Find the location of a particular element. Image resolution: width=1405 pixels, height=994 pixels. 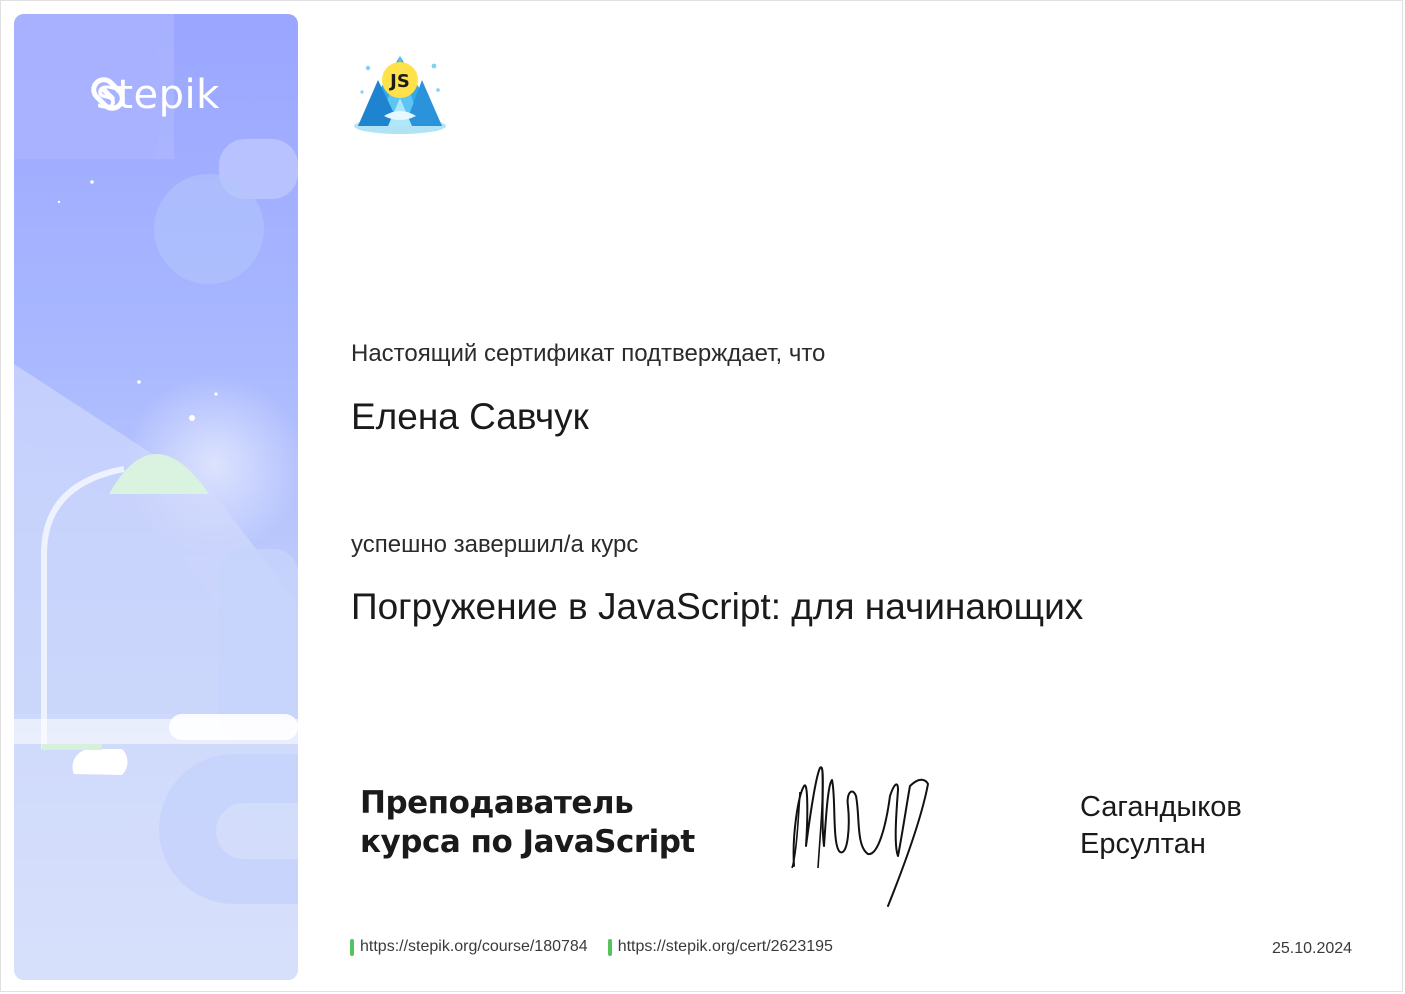

js-logo-text: JS is located at coordinates (399, 81).